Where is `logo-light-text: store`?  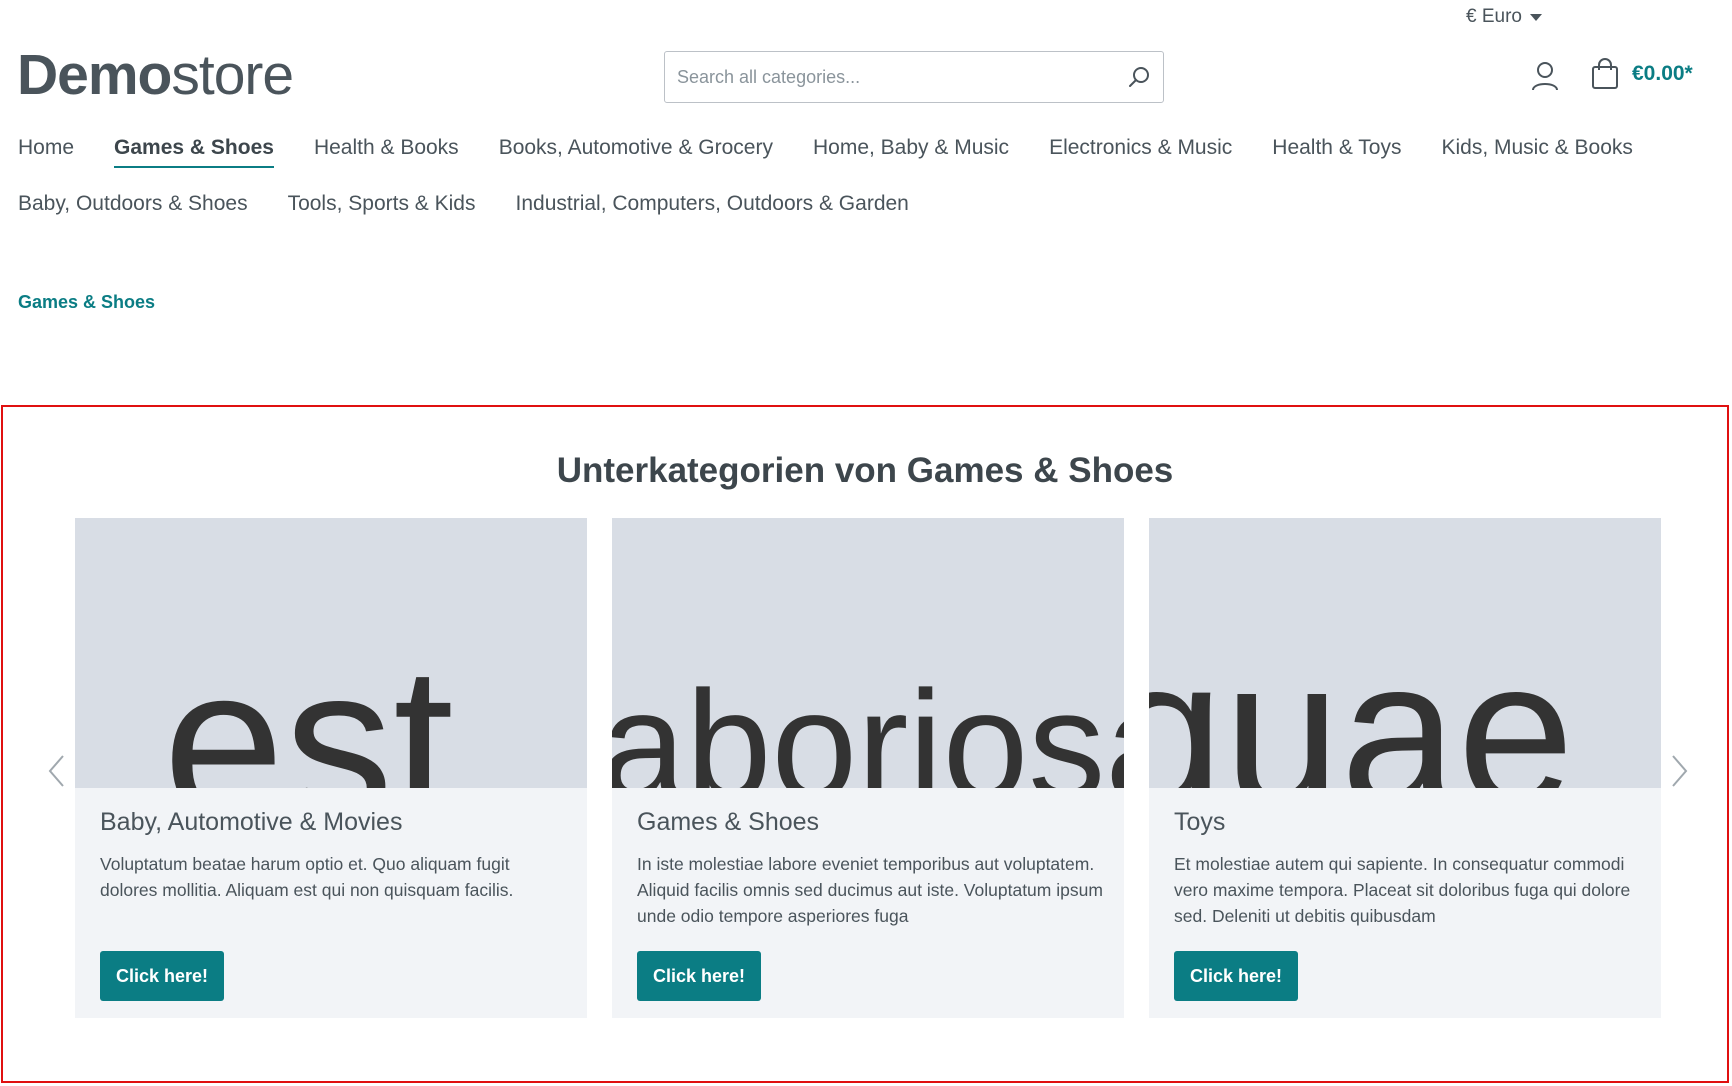 logo-light-text: store is located at coordinates (232, 75).